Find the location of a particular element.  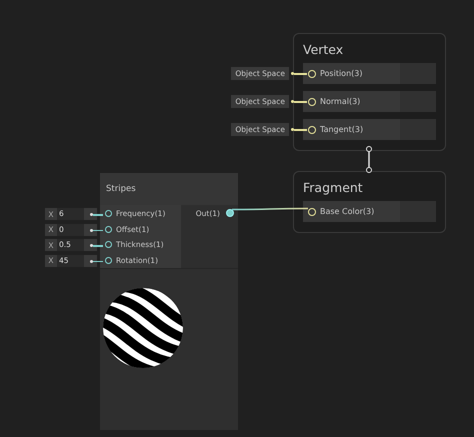

port-label: Base Color(3) is located at coordinates (347, 211).